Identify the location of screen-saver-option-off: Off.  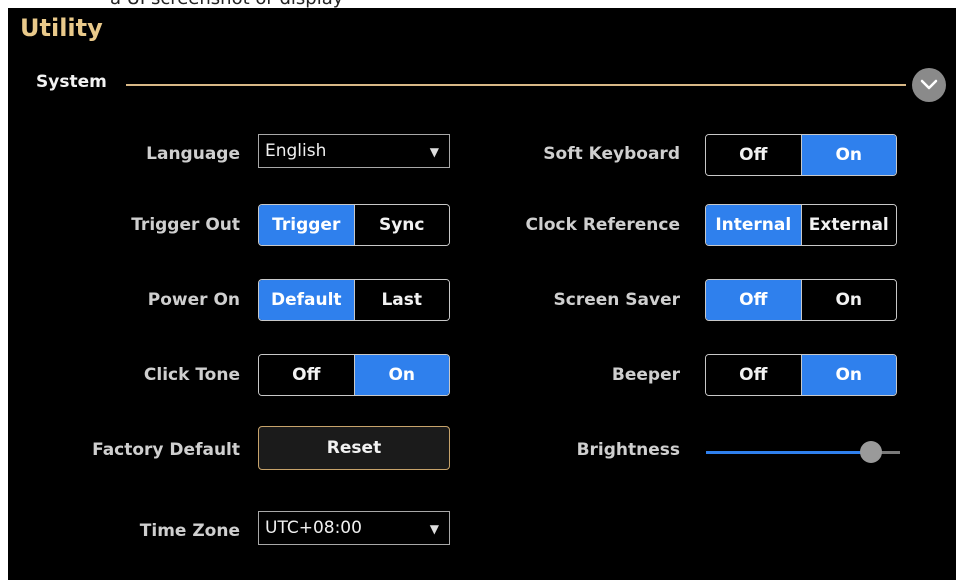
(753, 300).